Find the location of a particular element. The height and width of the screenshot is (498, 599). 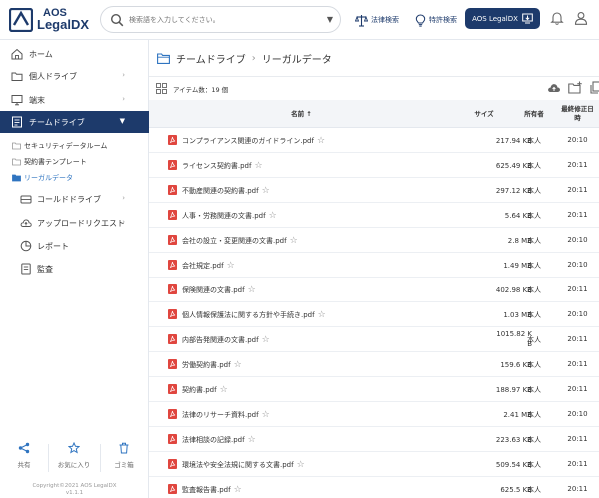

search-box: ▼ is located at coordinates (220, 19).